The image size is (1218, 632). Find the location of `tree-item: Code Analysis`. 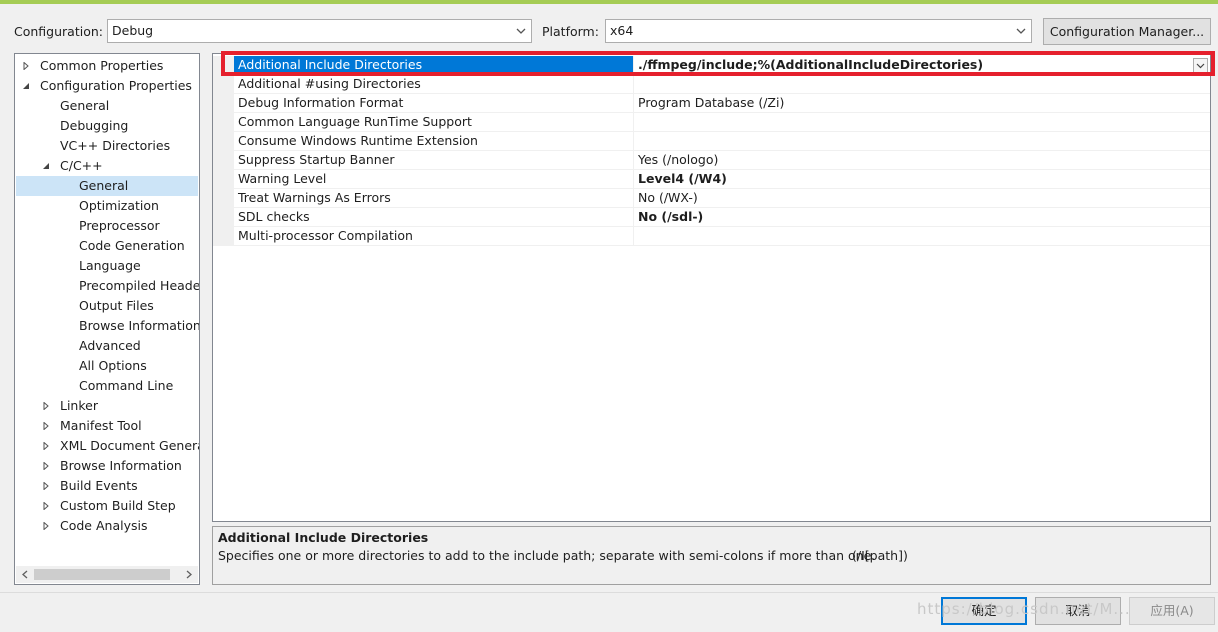

tree-item: Code Analysis is located at coordinates (107, 526).